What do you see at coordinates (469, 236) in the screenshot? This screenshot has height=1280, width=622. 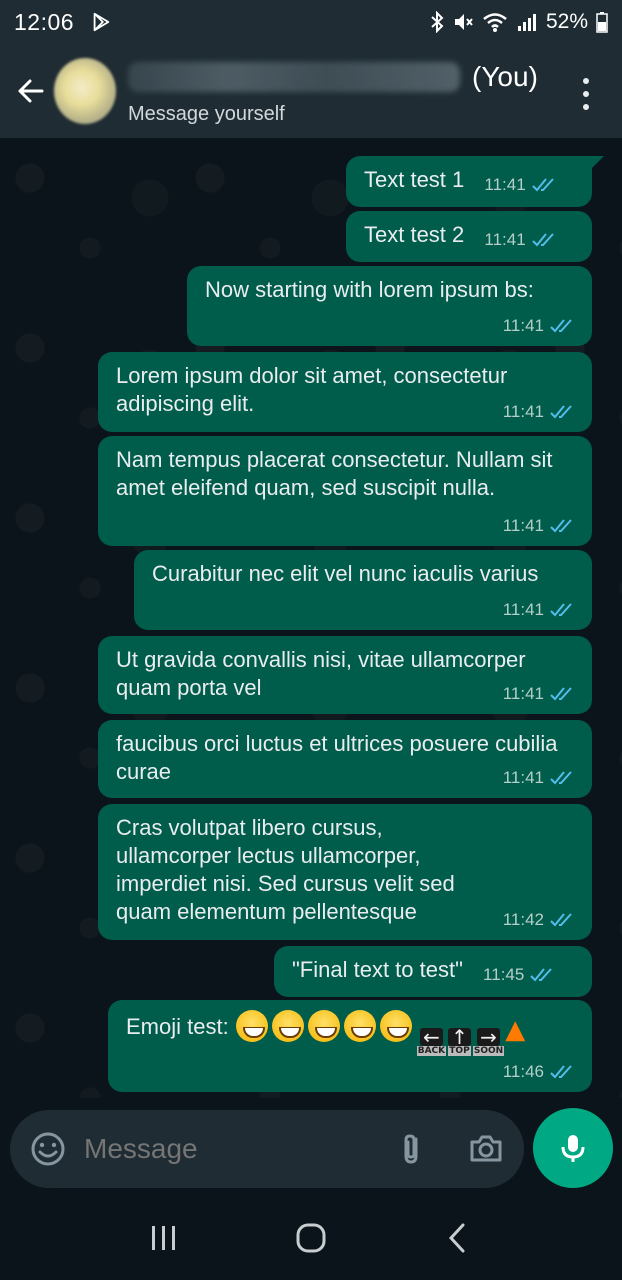 I see `message-bubble: Text test 2 11:41` at bounding box center [469, 236].